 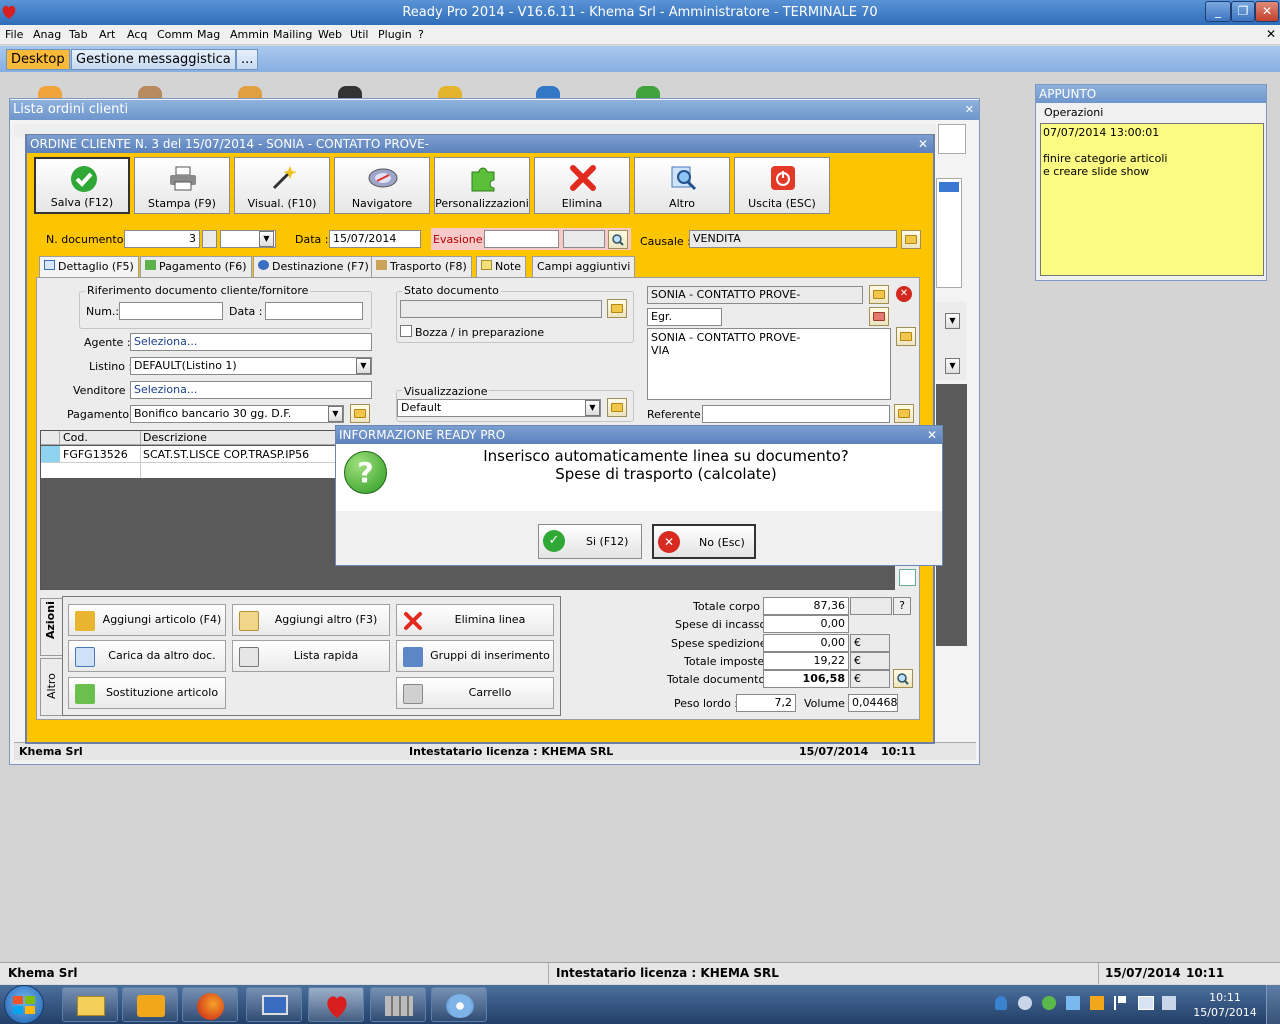 What do you see at coordinates (153, 59) in the screenshot?
I see `tab-messaggistica: Gestione messaggistica` at bounding box center [153, 59].